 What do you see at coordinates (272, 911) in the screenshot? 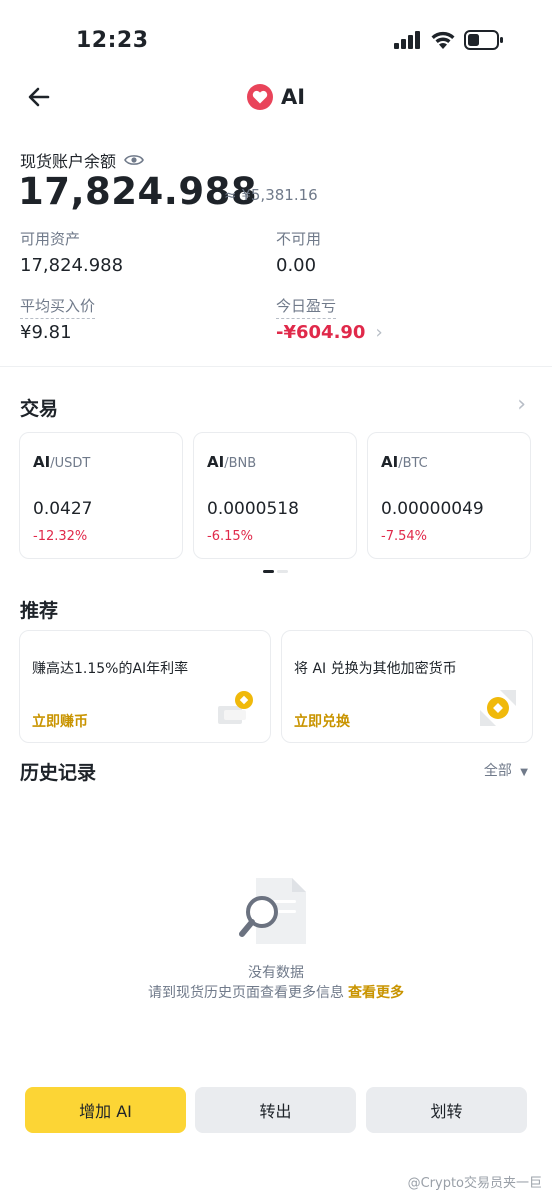
I see `no-data-search-icon` at bounding box center [272, 911].